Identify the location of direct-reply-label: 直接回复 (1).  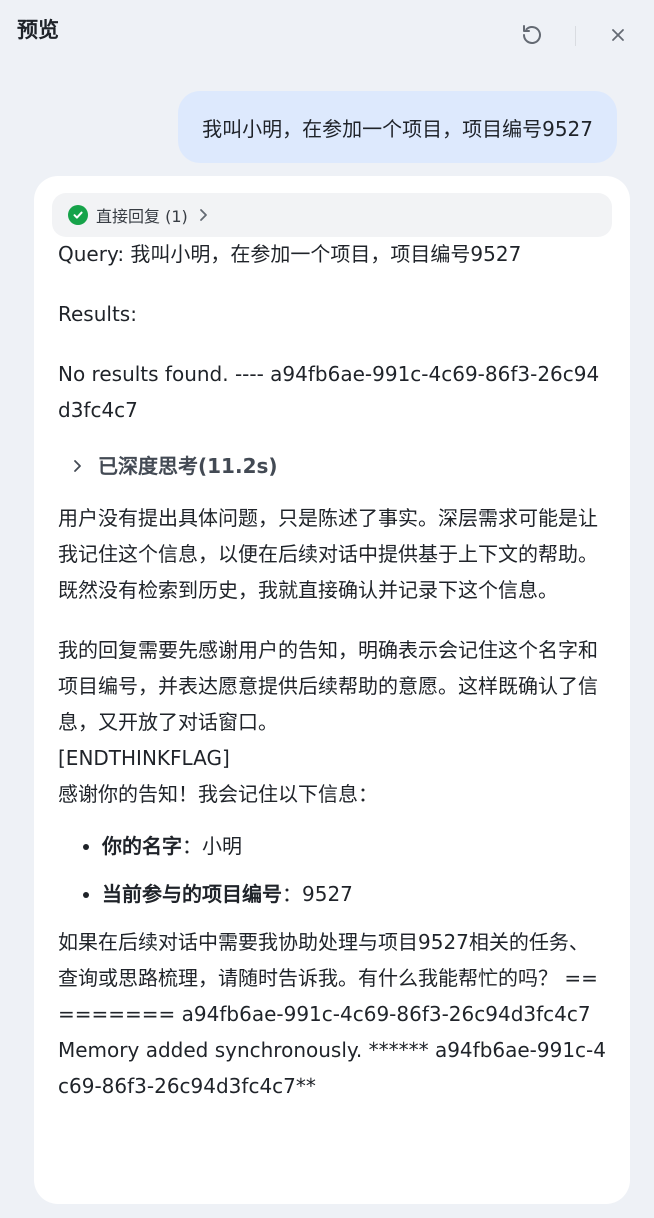
(142, 216).